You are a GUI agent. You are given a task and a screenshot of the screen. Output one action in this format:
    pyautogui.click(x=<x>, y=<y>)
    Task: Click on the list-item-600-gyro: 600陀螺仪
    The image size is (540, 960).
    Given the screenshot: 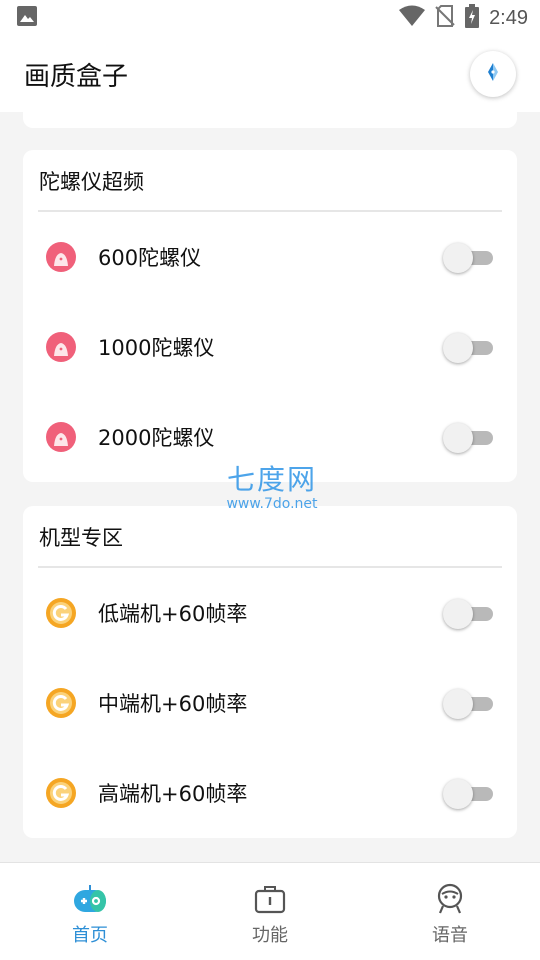 What is the action you would take?
    pyautogui.click(x=270, y=257)
    